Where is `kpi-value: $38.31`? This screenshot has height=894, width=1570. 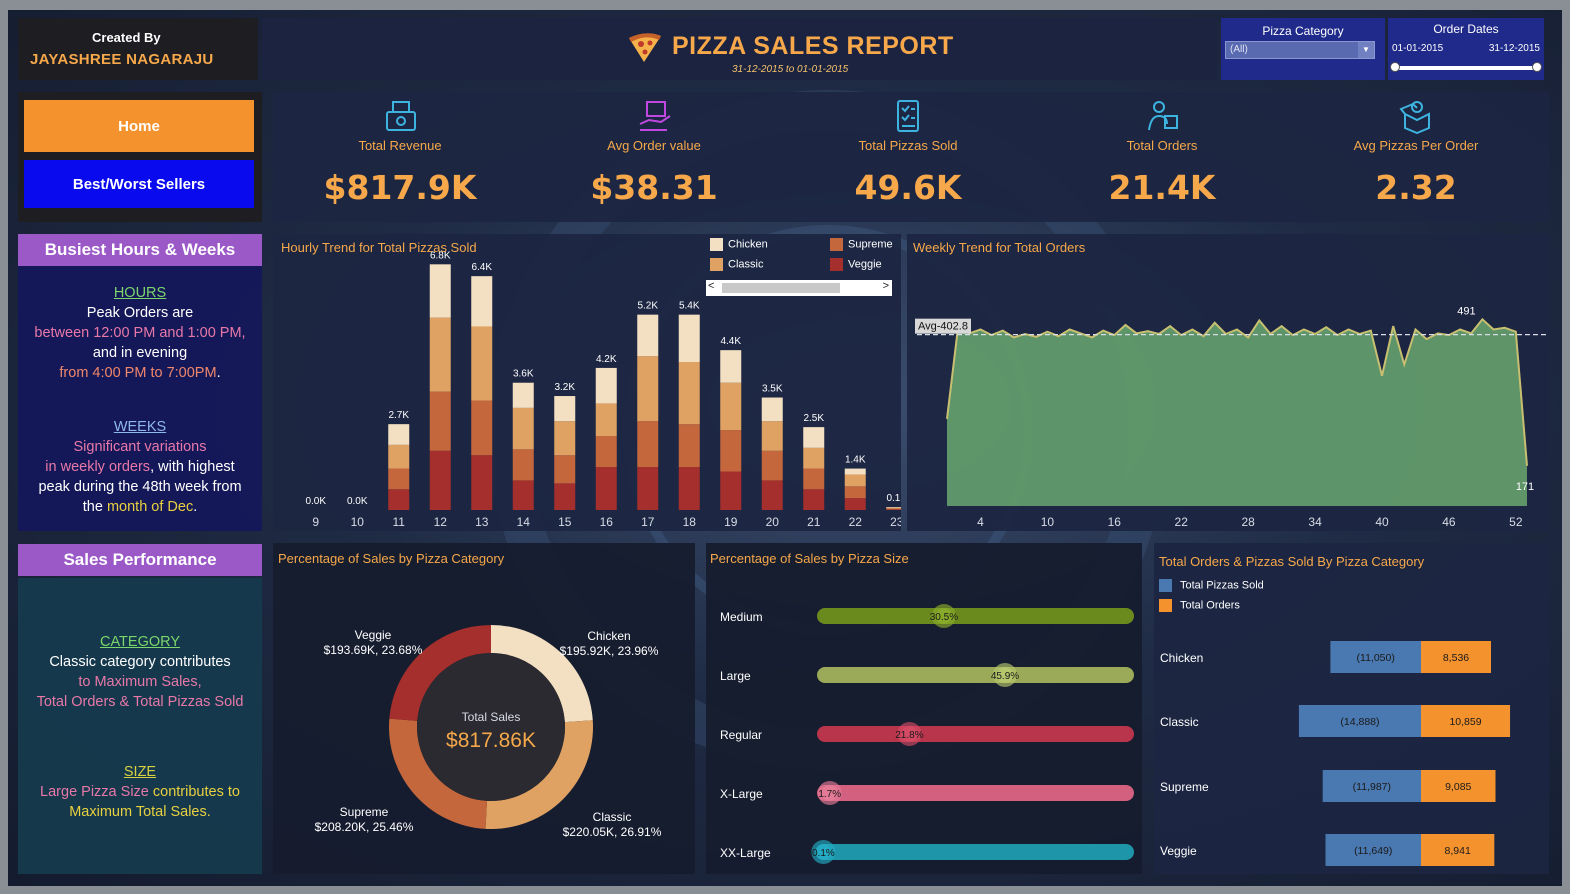 kpi-value: $38.31 is located at coordinates (654, 187).